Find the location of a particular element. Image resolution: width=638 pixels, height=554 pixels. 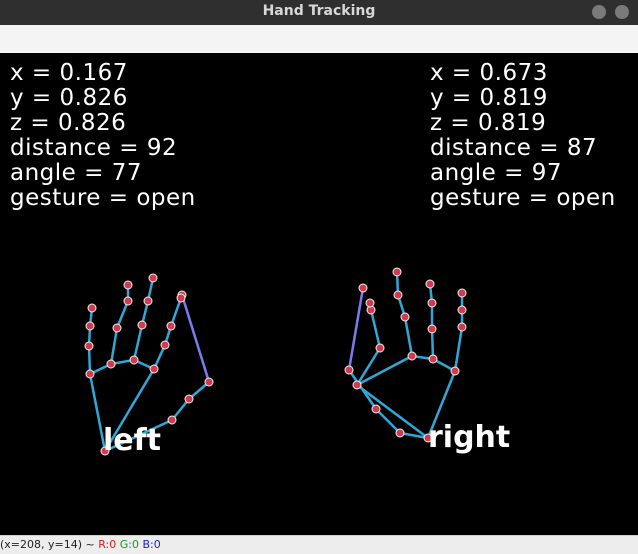

right-hand-skeleton is located at coordinates (405, 355).